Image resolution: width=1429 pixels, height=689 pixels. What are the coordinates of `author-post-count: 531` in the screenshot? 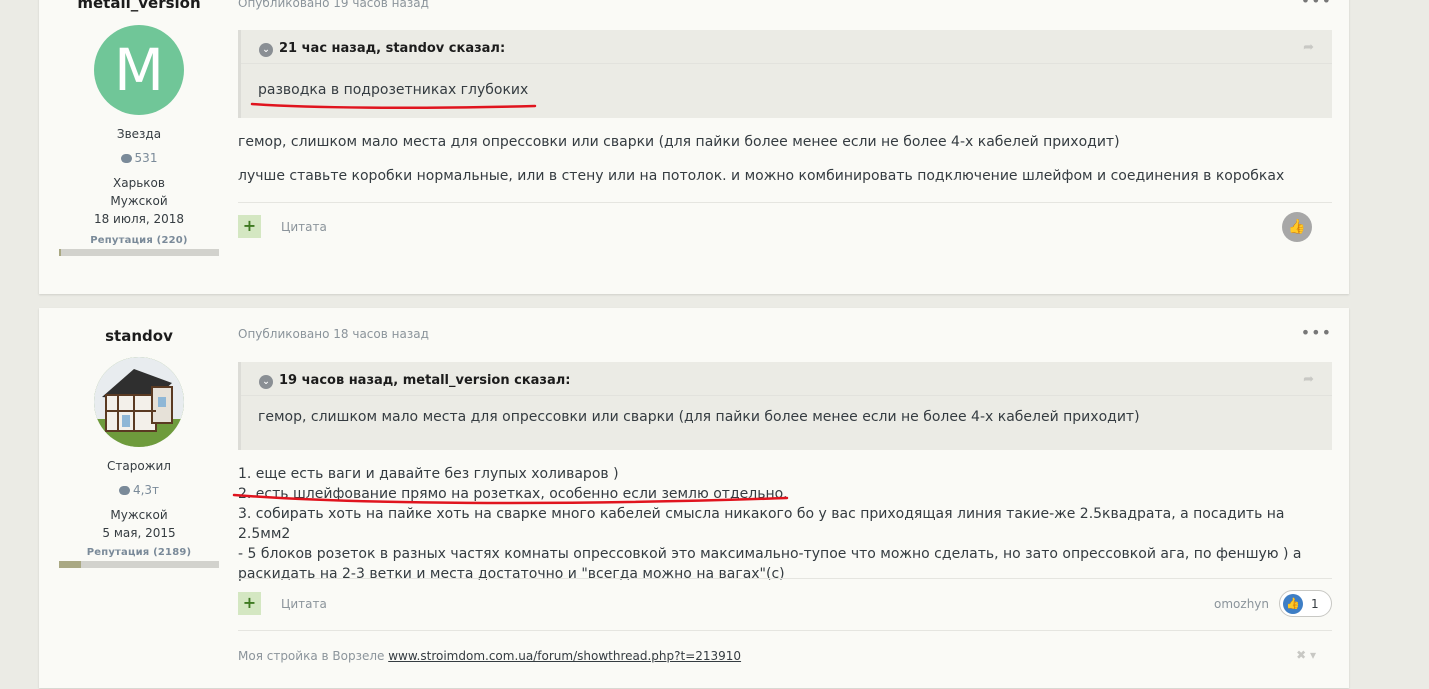 It's located at (139, 158).